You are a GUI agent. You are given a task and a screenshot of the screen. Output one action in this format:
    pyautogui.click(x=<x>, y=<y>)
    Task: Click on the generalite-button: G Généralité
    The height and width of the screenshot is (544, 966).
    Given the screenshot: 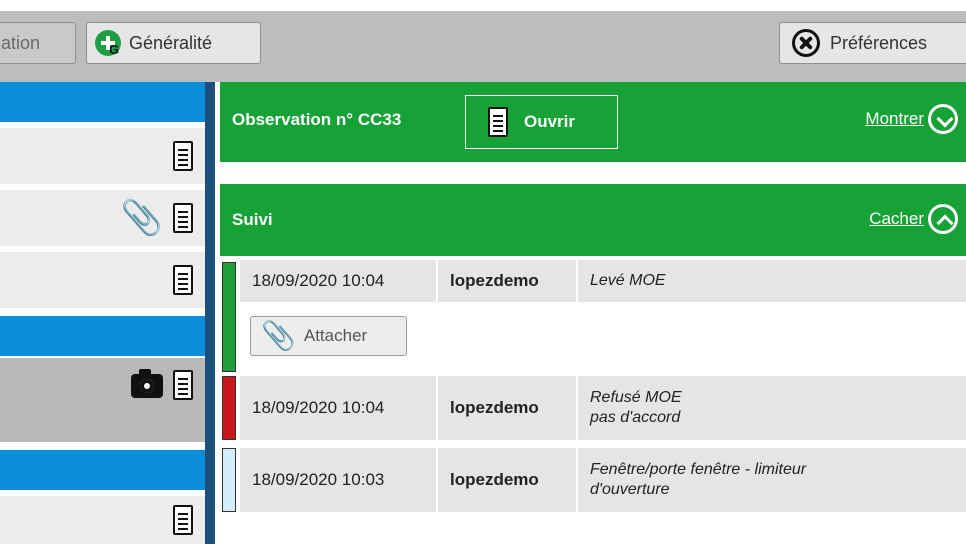 What is the action you would take?
    pyautogui.click(x=173, y=43)
    